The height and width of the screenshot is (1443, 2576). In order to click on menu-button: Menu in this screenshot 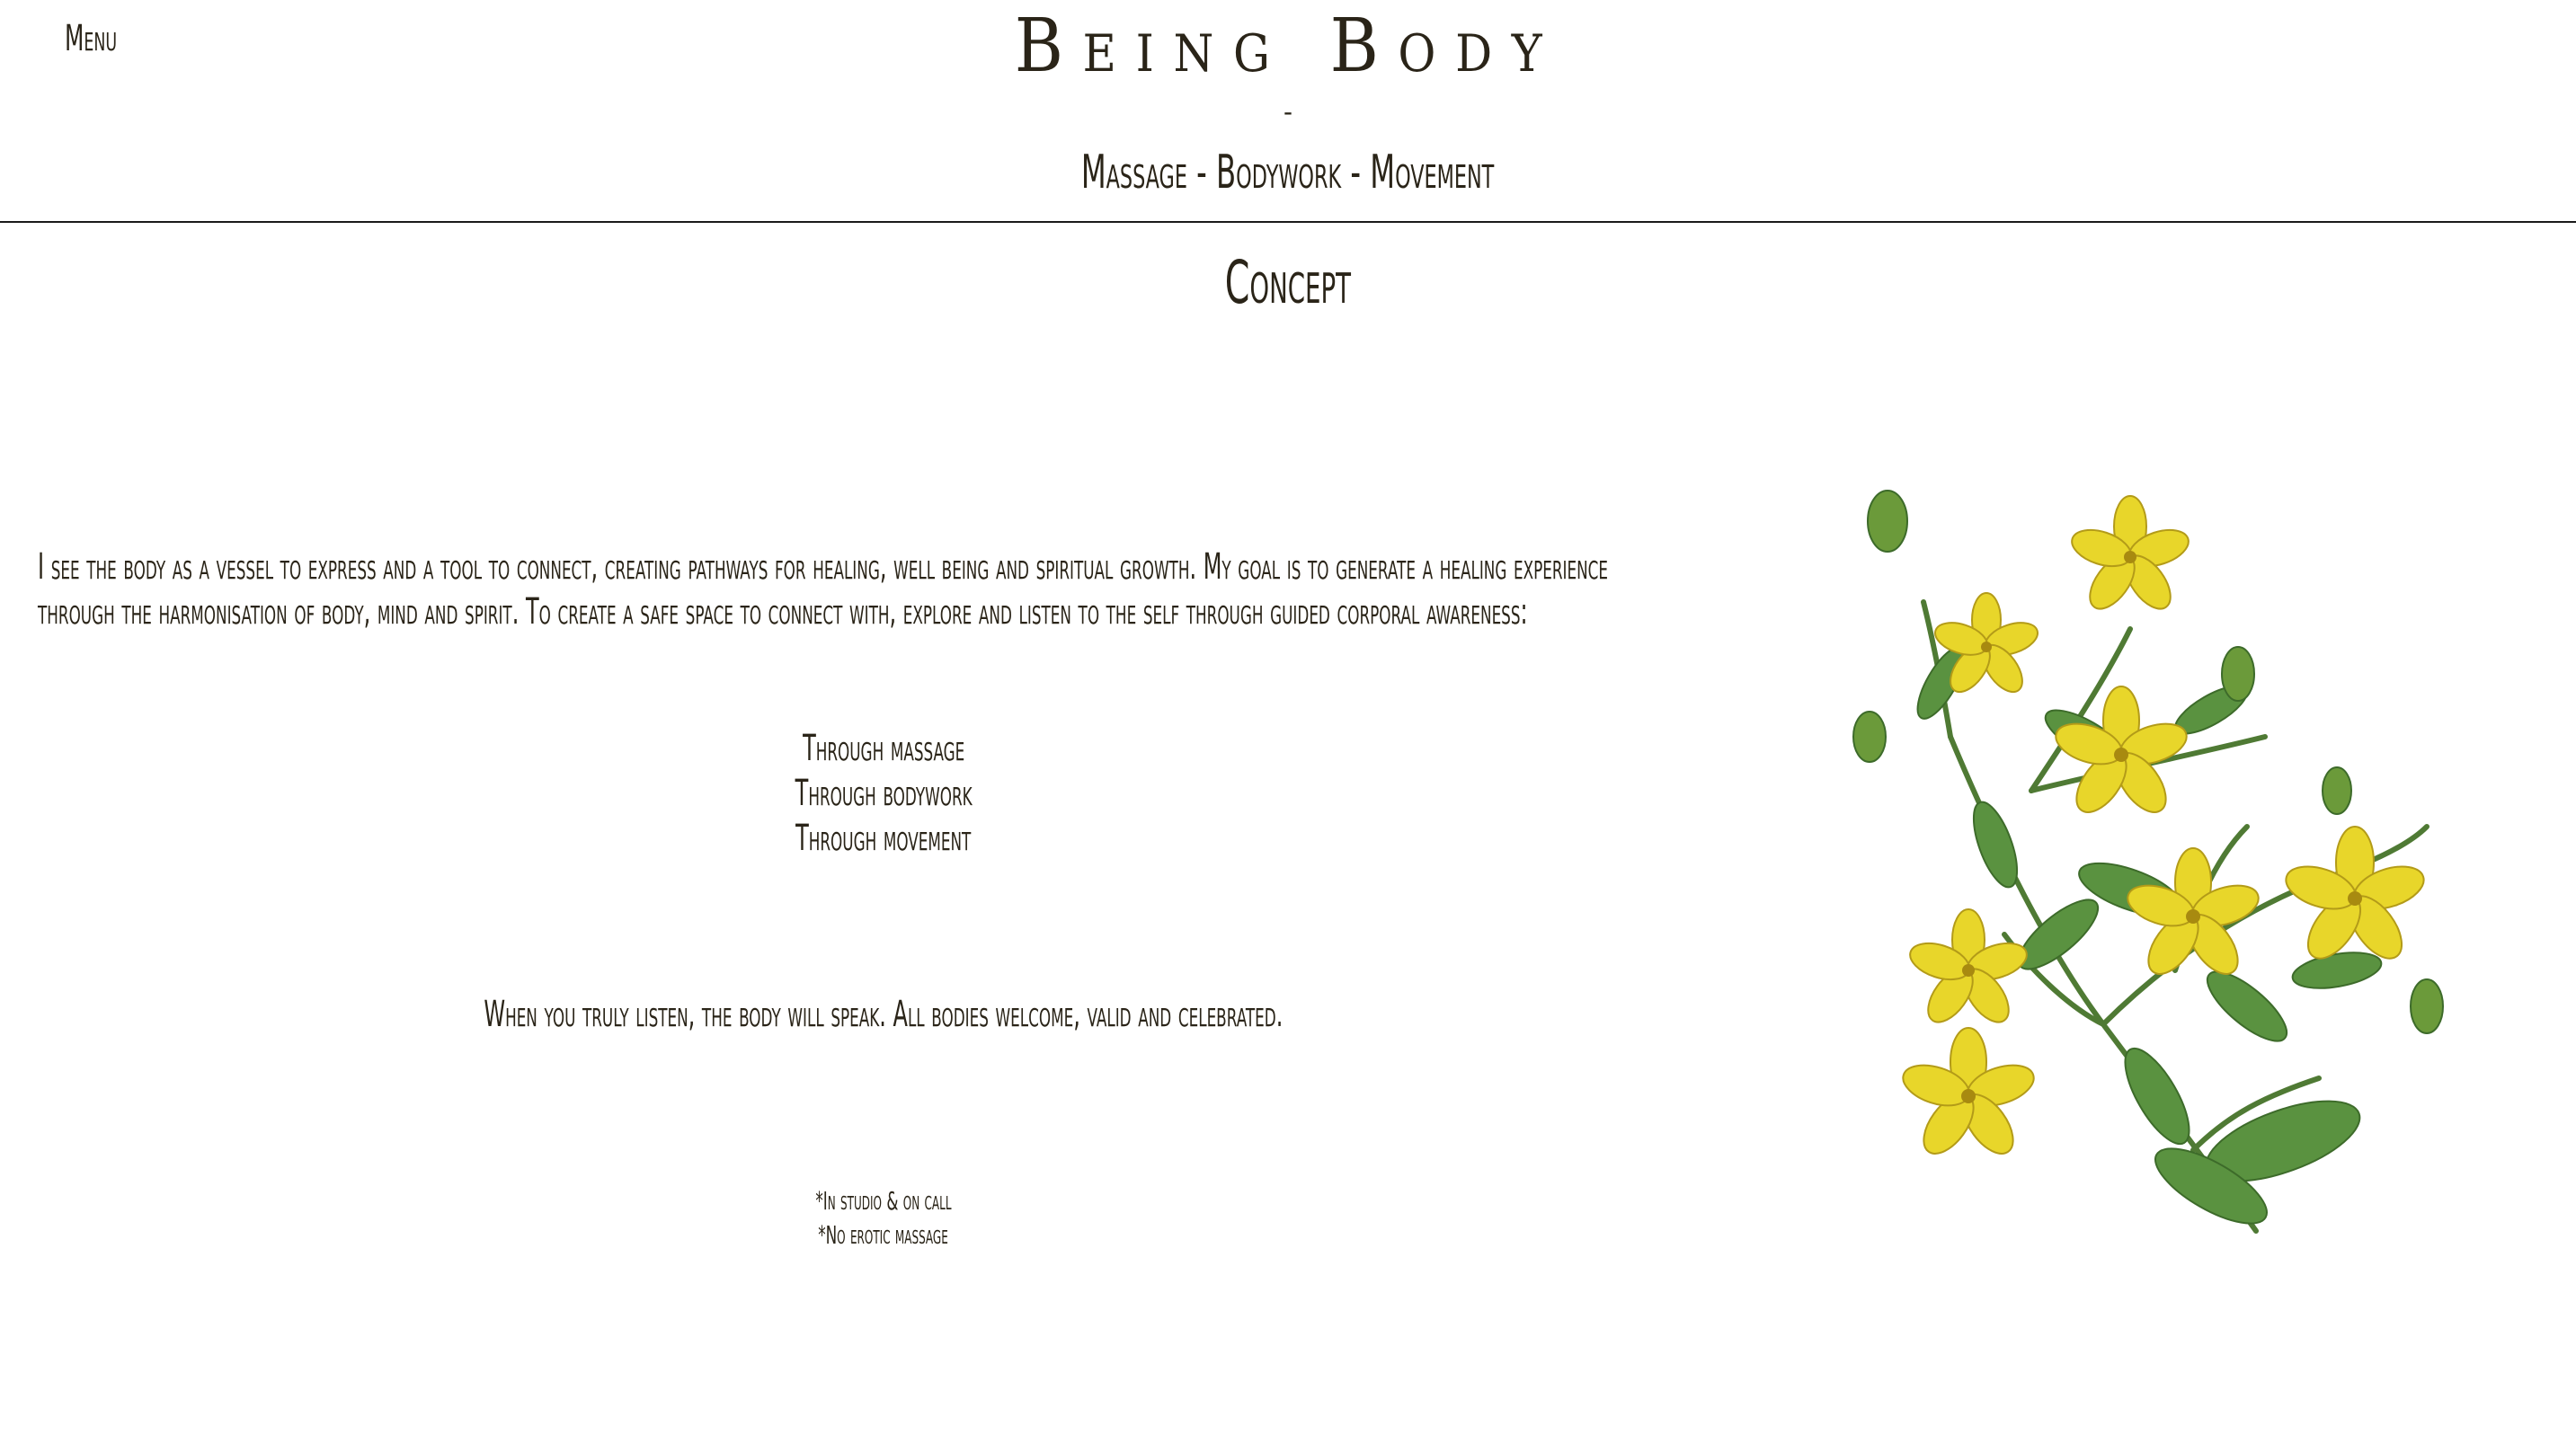, I will do `click(91, 39)`.